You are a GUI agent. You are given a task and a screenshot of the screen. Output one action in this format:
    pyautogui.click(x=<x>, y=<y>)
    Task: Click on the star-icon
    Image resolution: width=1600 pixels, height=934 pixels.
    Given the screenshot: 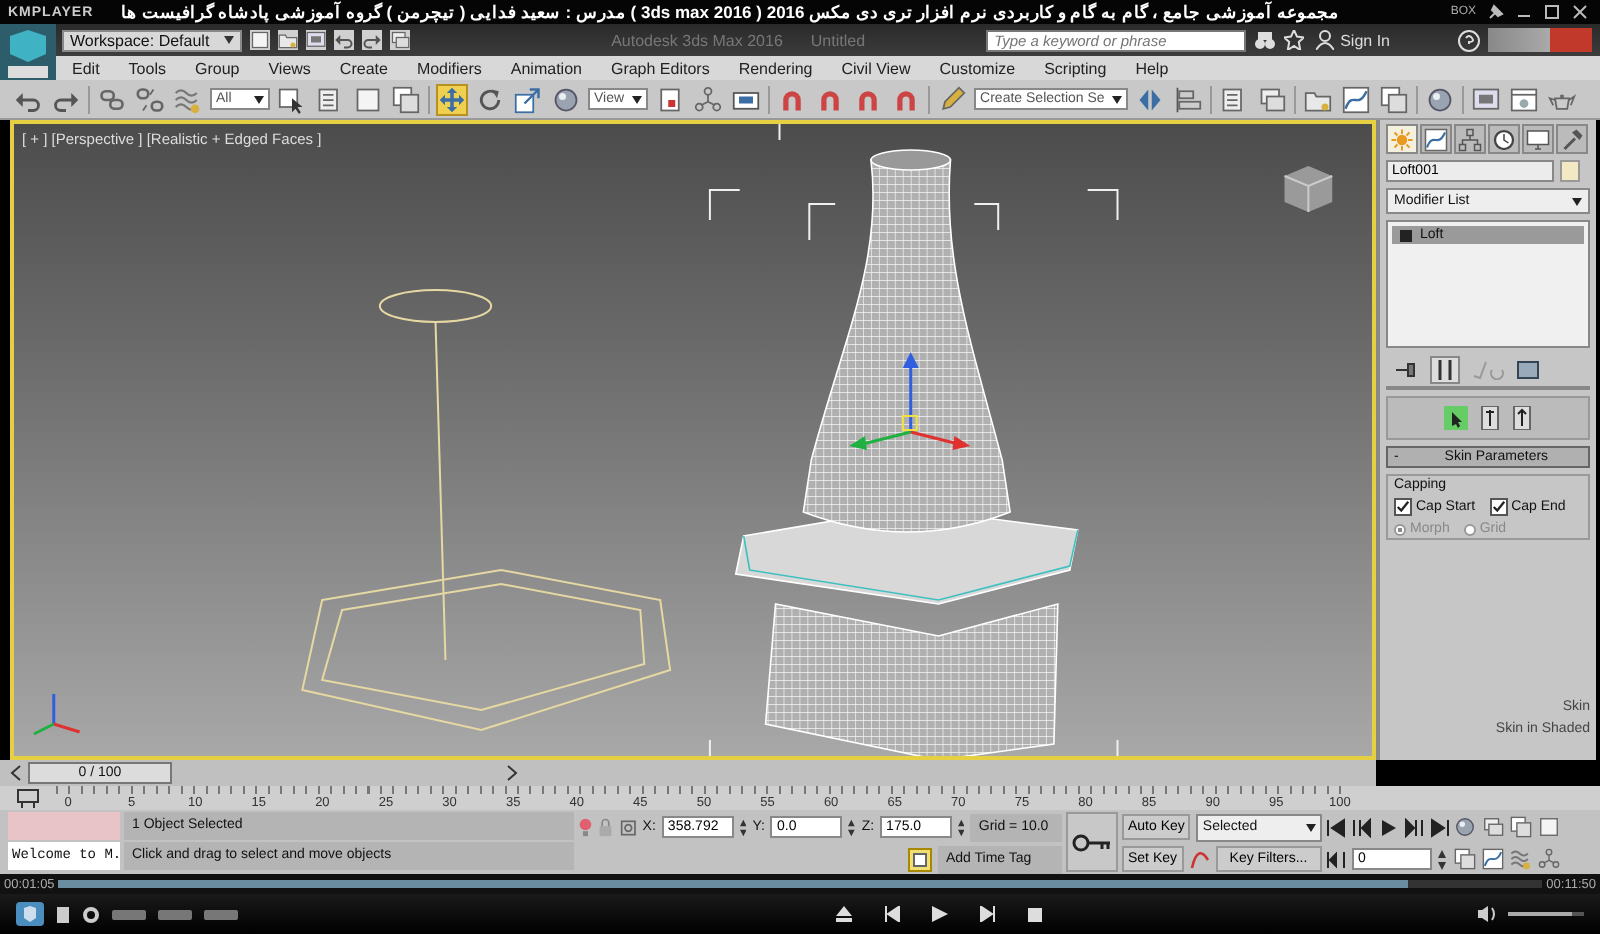 What is the action you would take?
    pyautogui.click(x=1294, y=40)
    